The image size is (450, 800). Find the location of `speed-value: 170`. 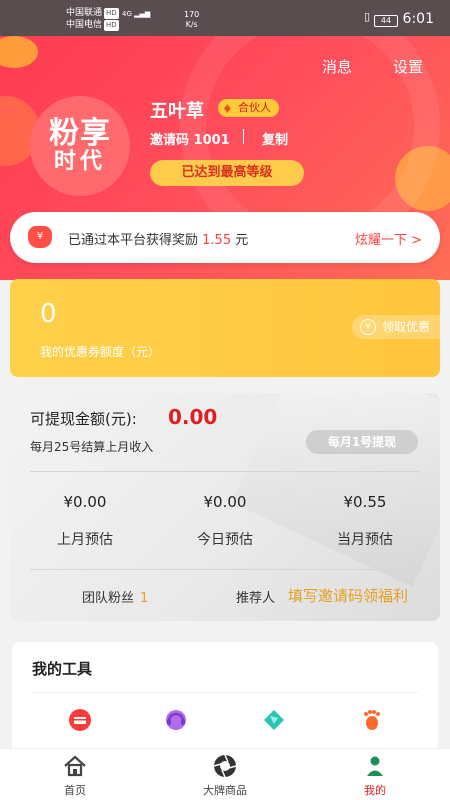

speed-value: 170 is located at coordinates (192, 14).